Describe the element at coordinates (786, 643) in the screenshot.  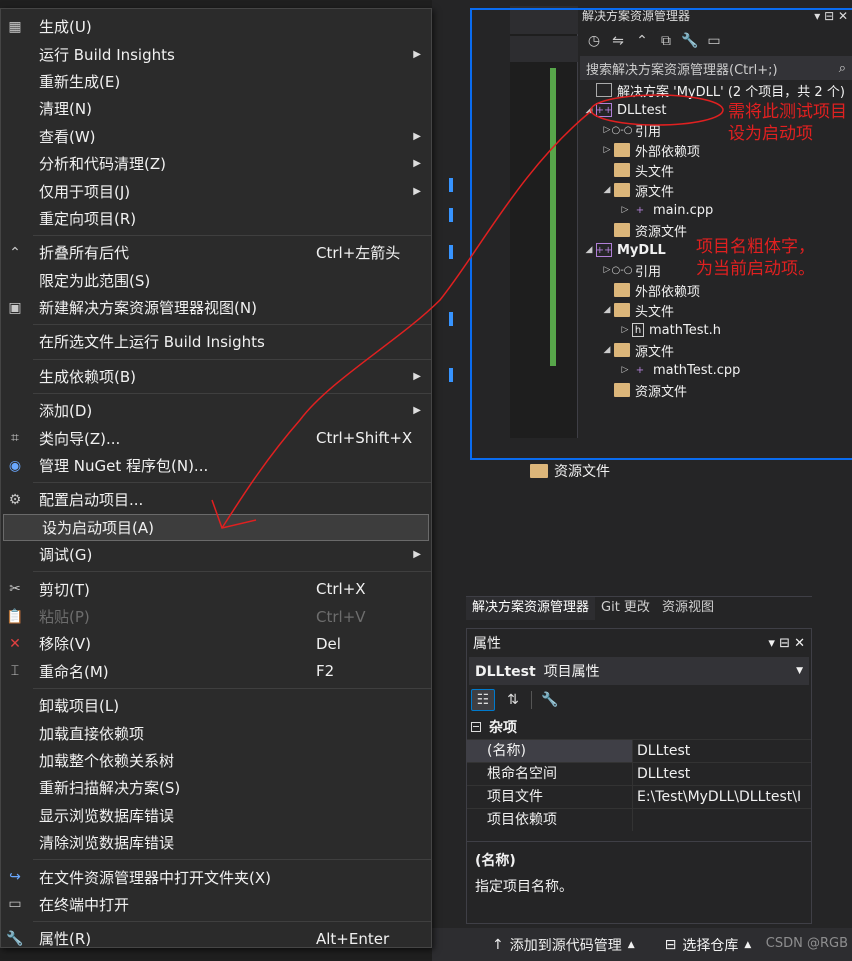
I see `properties-window-controls: ▾ ⊟ ✕` at that location.